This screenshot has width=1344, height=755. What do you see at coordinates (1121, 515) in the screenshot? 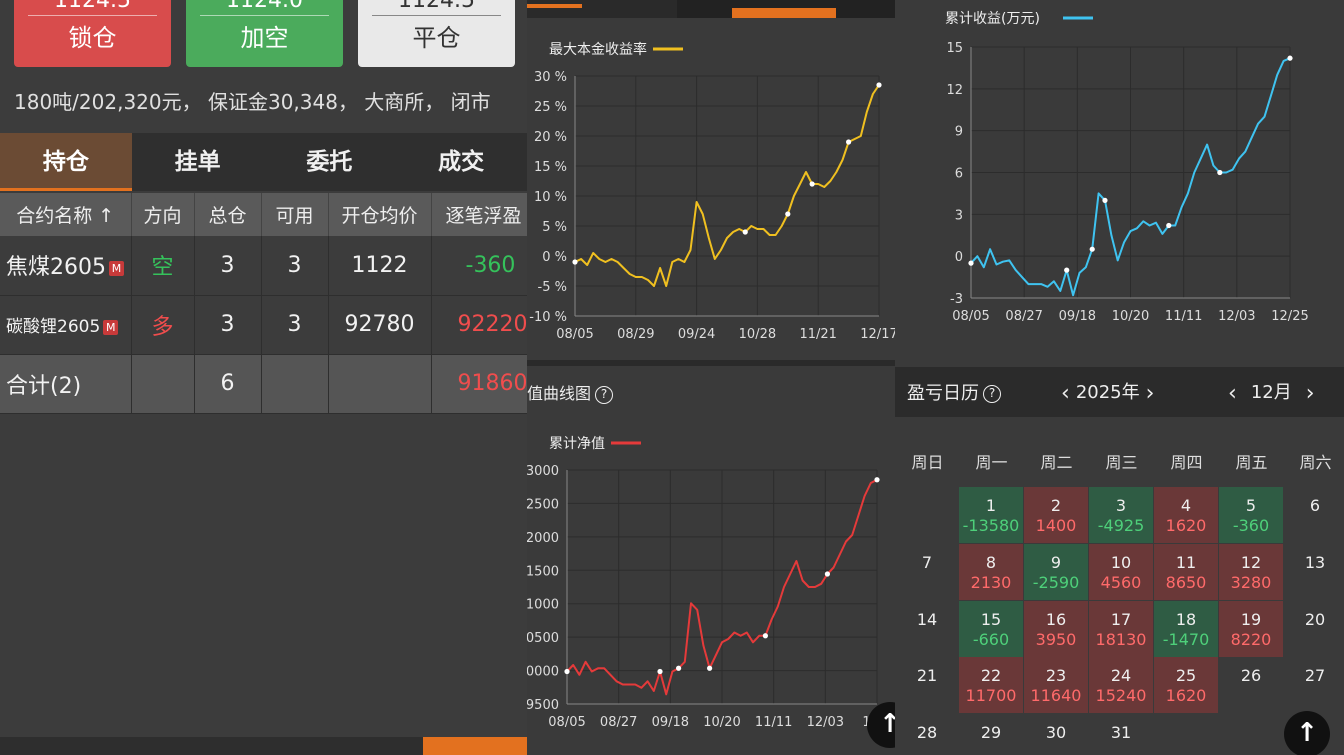
I see `calendar-day-cell: 3 -4925` at bounding box center [1121, 515].